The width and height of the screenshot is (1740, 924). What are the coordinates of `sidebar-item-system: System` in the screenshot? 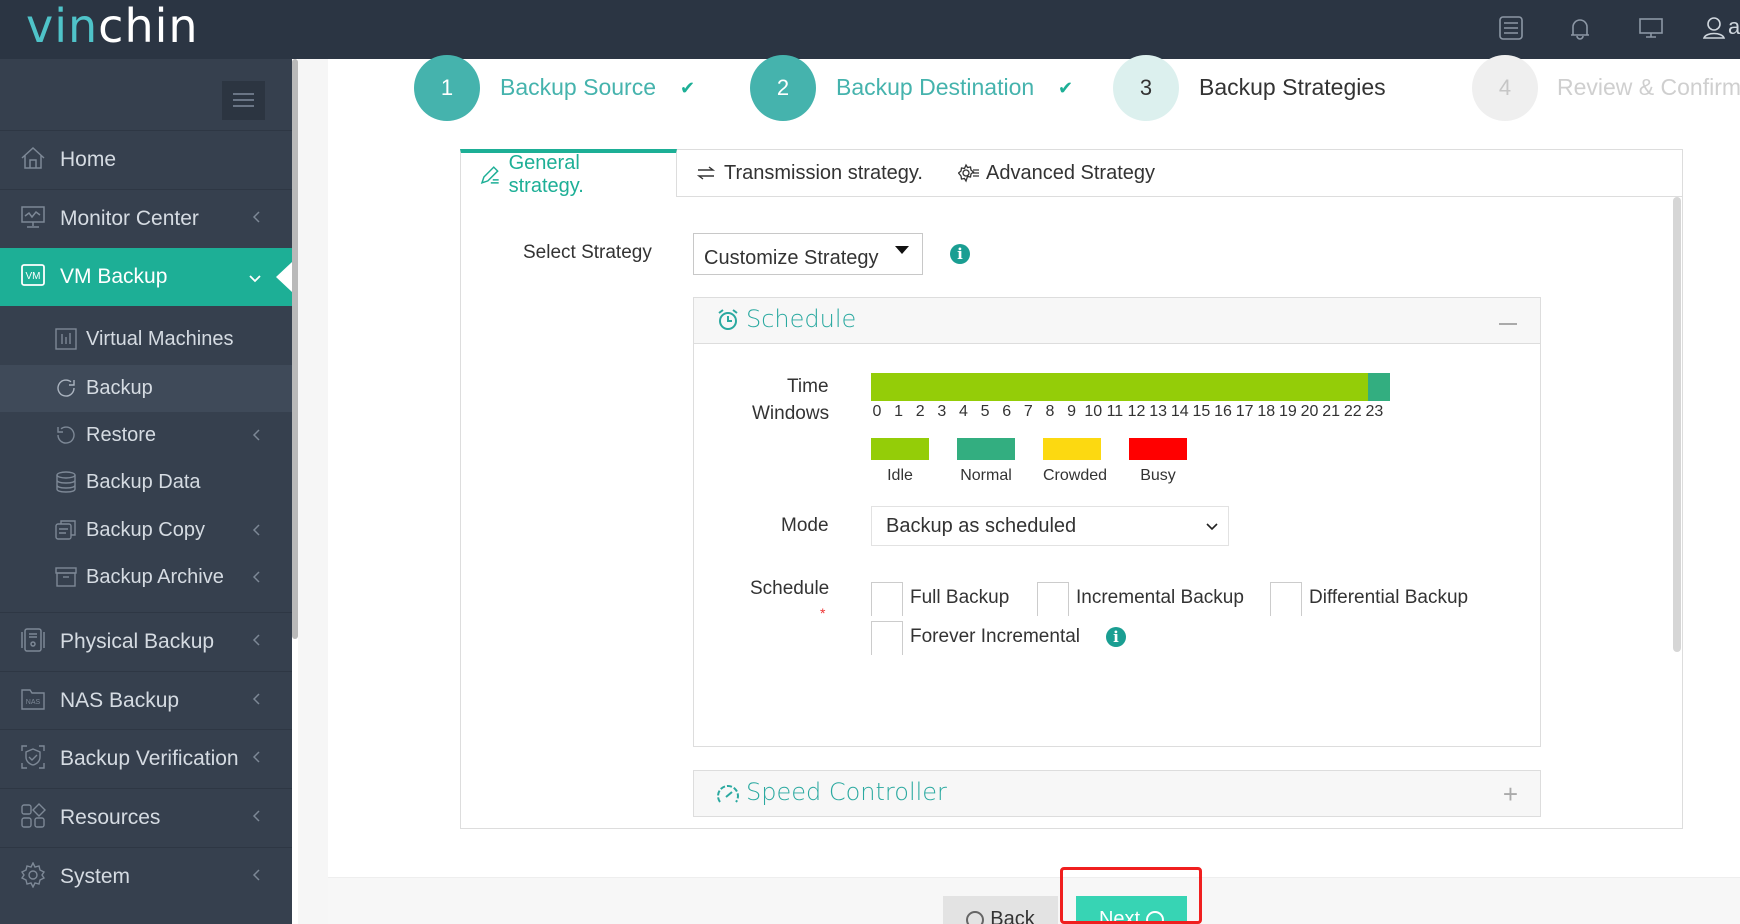 It's located at (146, 877).